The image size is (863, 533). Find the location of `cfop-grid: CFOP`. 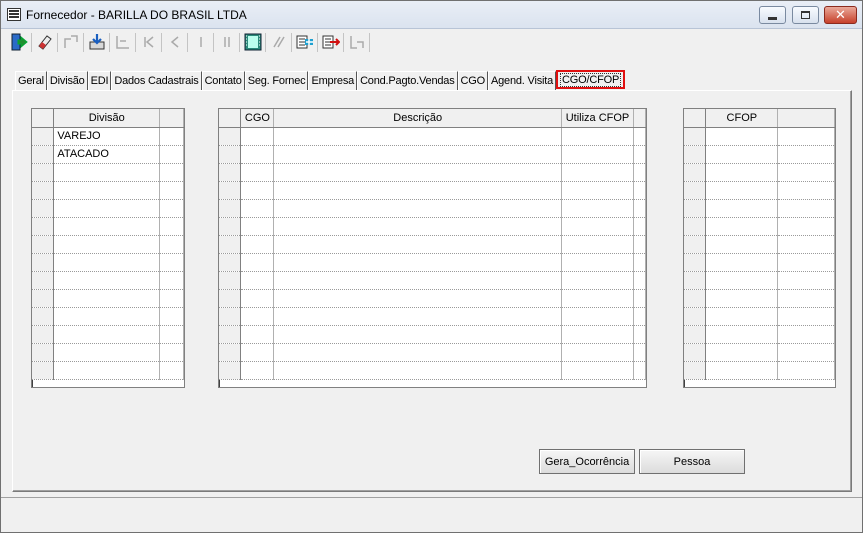

cfop-grid: CFOP is located at coordinates (759, 248).